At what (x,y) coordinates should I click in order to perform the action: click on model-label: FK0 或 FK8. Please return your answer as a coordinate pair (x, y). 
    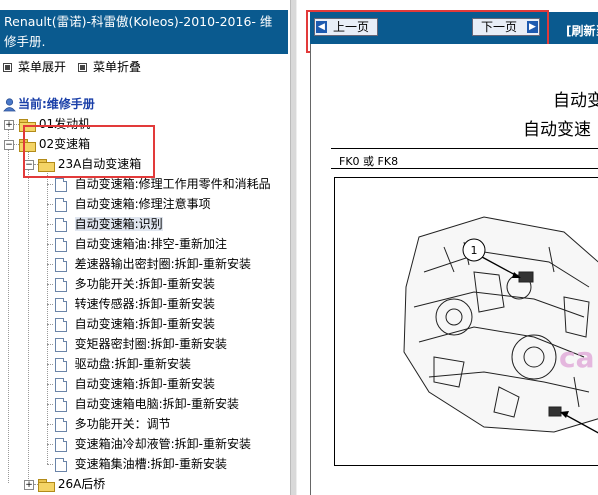
    Looking at the image, I should click on (369, 161).